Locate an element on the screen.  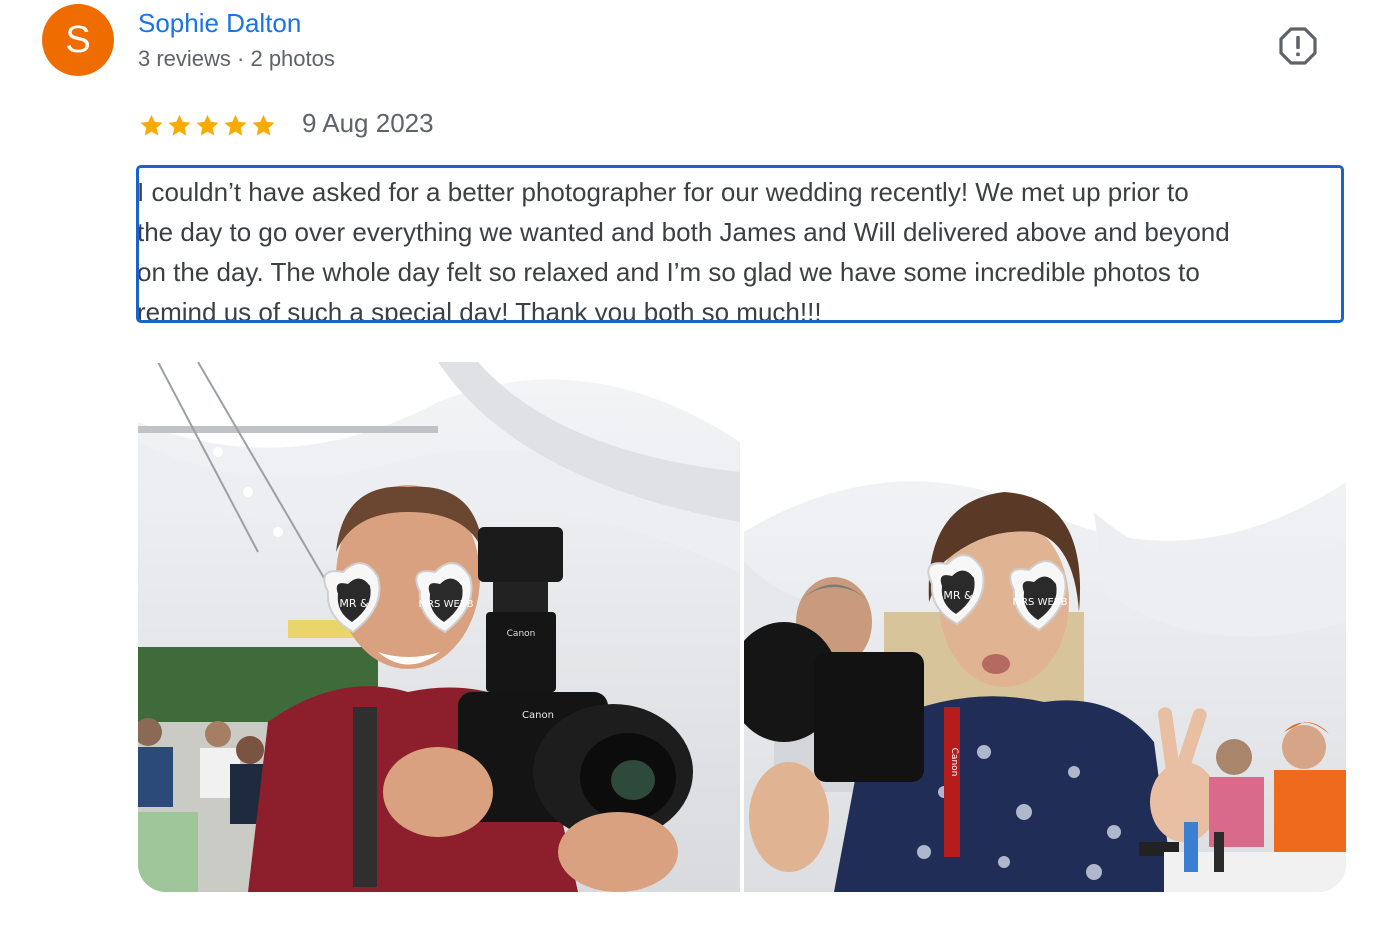
star-rating is located at coordinates (207, 125).